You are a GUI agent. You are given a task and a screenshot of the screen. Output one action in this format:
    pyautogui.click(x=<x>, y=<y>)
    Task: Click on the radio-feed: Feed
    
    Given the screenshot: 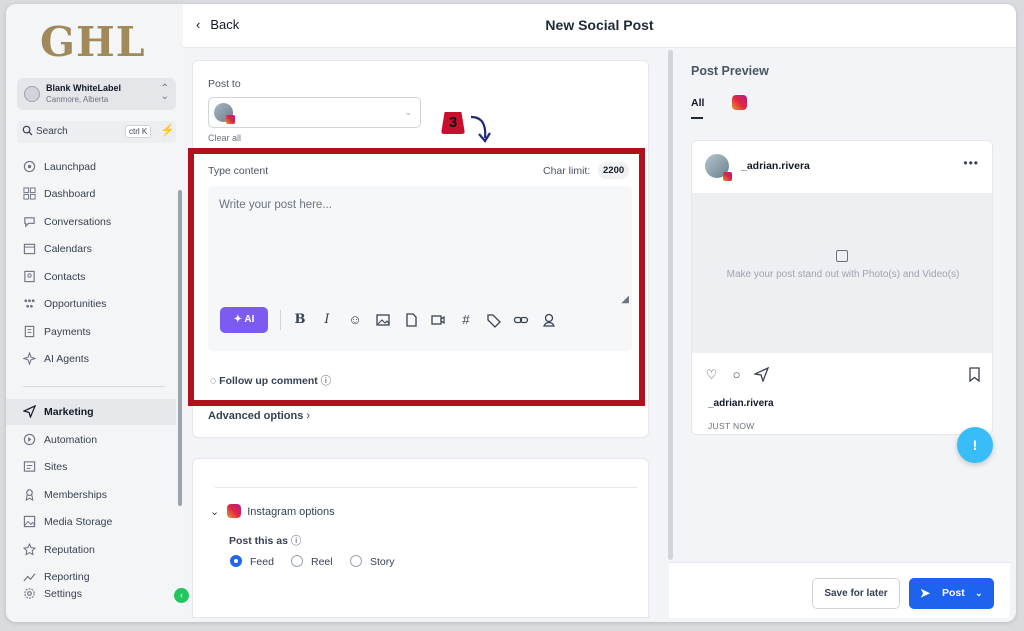 What is the action you would take?
    pyautogui.click(x=252, y=561)
    